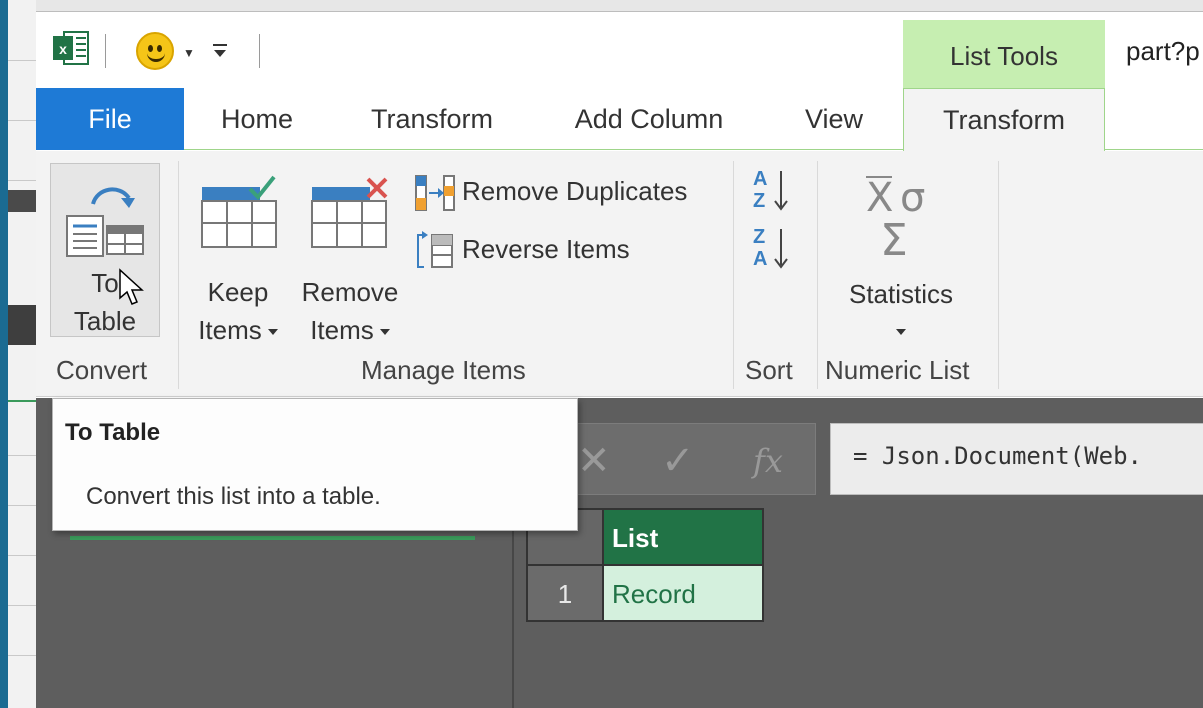 This screenshot has width=1203, height=708. I want to click on remove-items-label-line2: Items, so click(350, 330).